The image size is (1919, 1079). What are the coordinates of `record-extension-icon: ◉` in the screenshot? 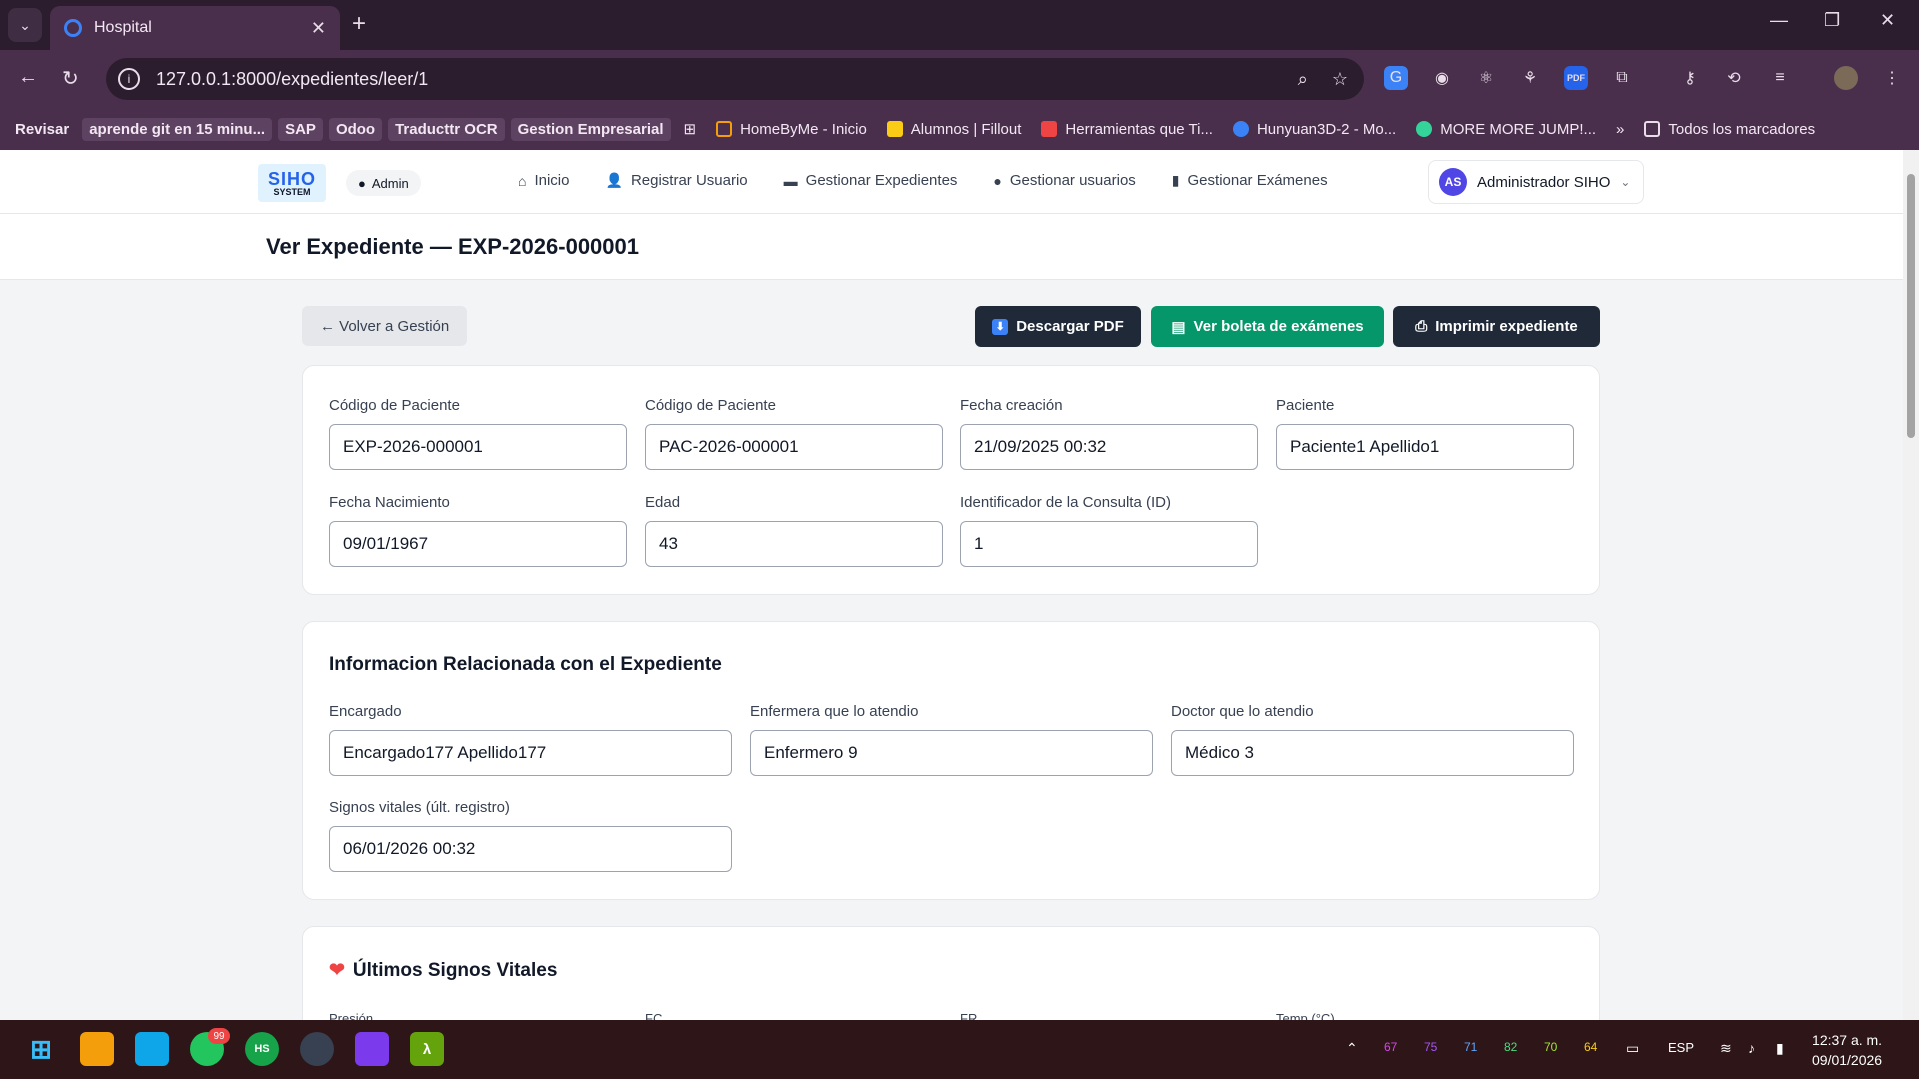 It's located at (1442, 78).